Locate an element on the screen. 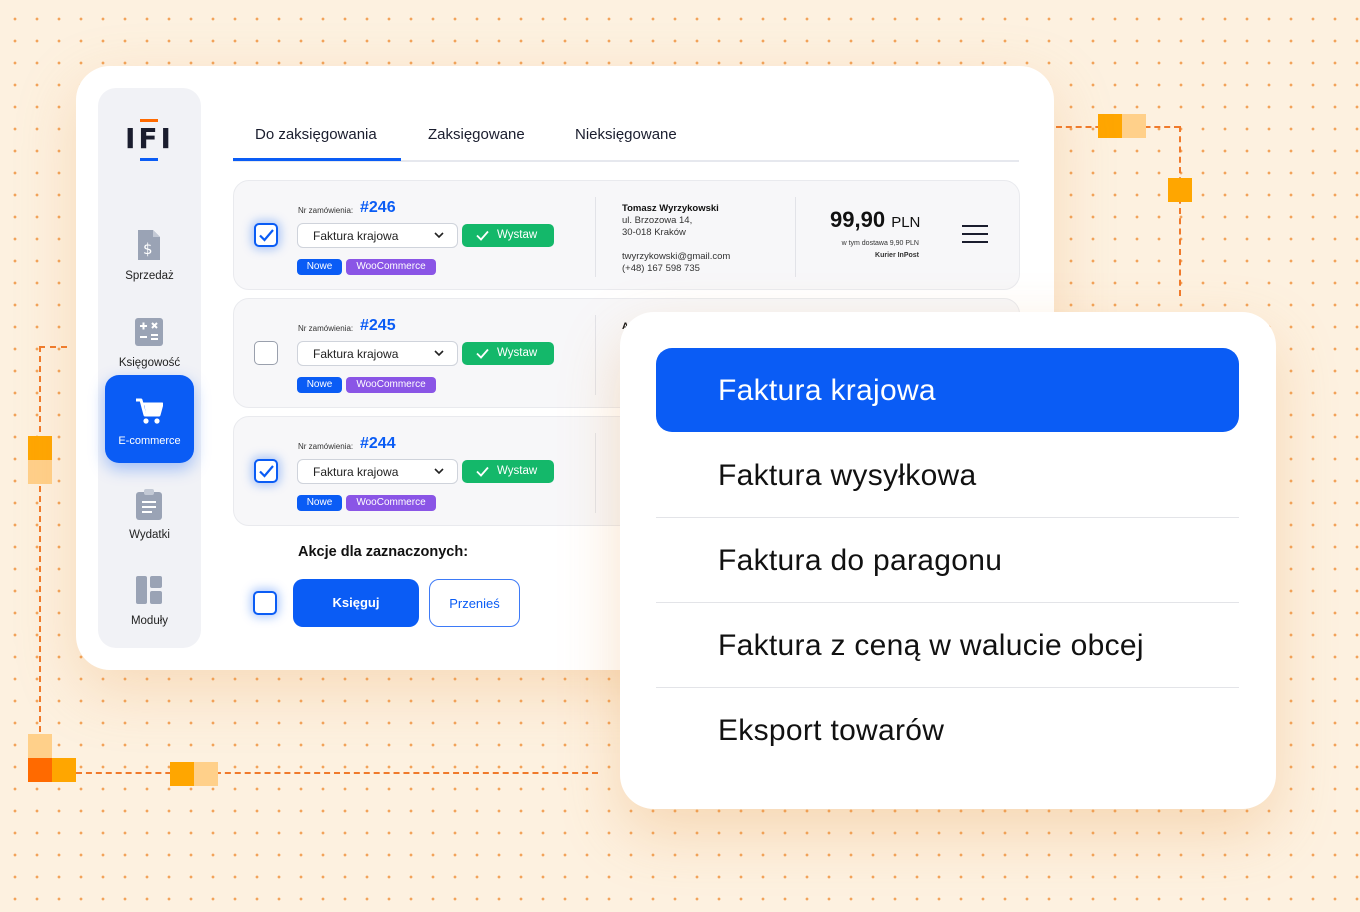 The image size is (1360, 912). sidebar-item-label: E-commerce is located at coordinates (149, 441).